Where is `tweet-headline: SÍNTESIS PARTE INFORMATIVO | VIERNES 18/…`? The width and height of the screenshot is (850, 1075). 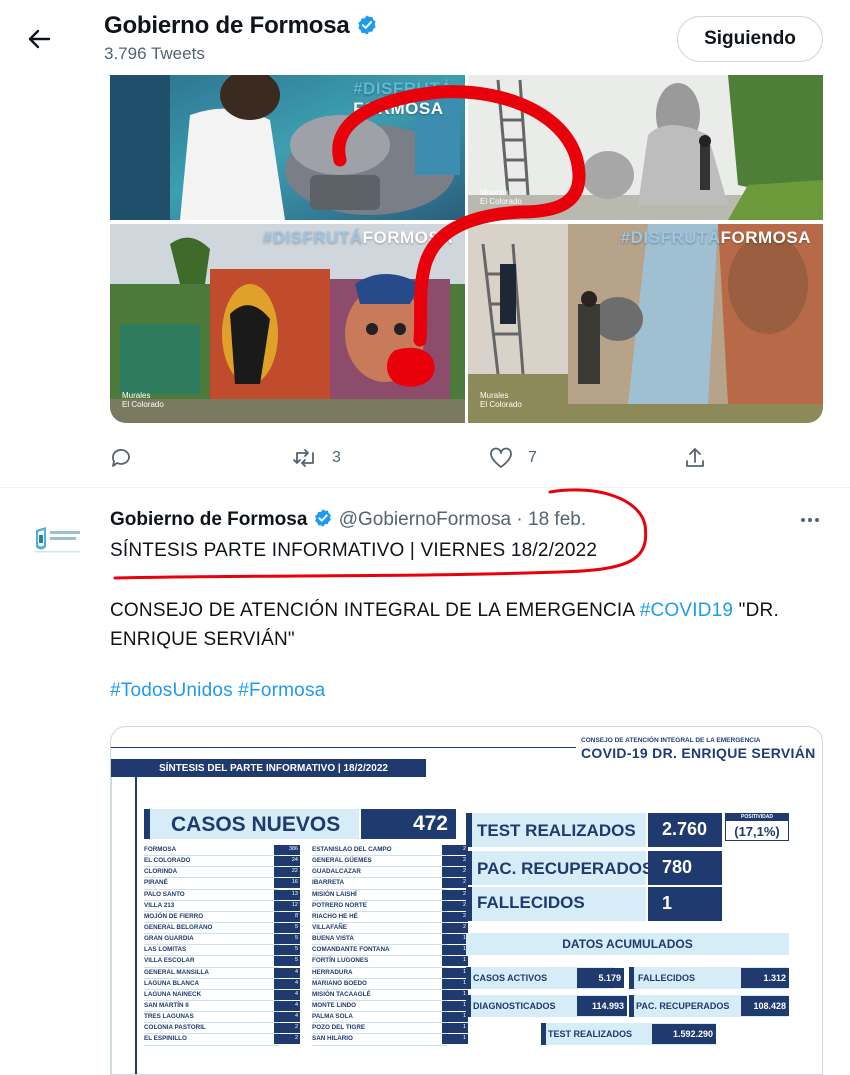
tweet-headline: SÍNTESIS PARTE INFORMATIVO | VIERNES 18/… is located at coordinates (354, 550).